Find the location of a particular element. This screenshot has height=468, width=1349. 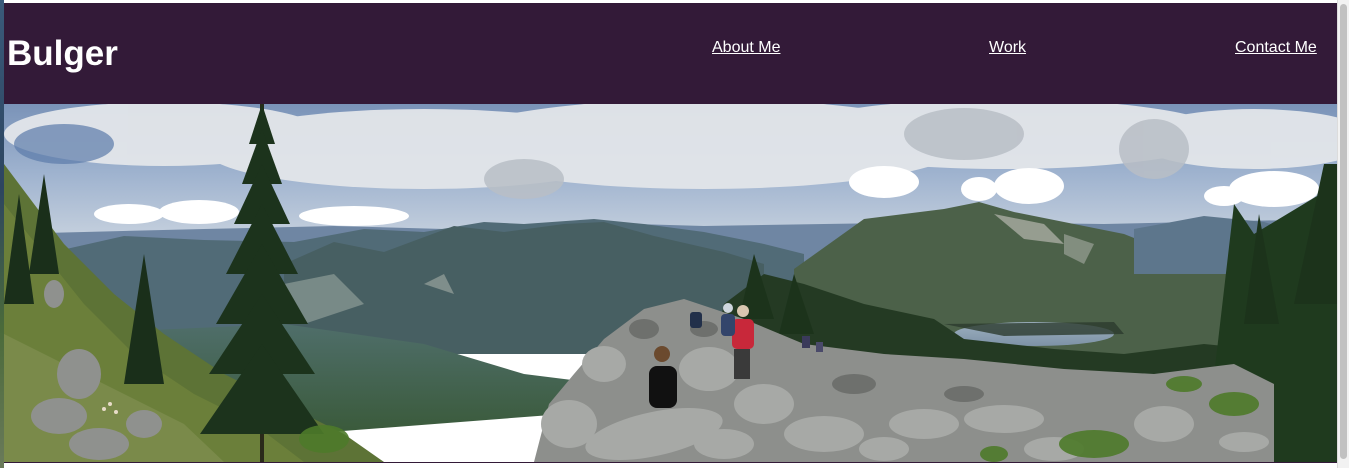

nav-link-about-me: About Me is located at coordinates (746, 48).